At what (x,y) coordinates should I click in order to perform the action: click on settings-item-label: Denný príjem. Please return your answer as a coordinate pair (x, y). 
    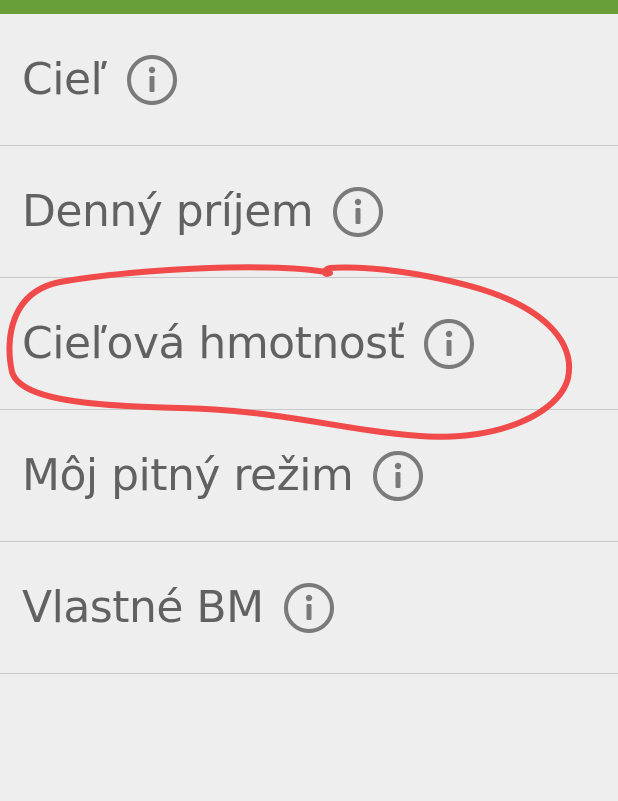
    Looking at the image, I should click on (168, 211).